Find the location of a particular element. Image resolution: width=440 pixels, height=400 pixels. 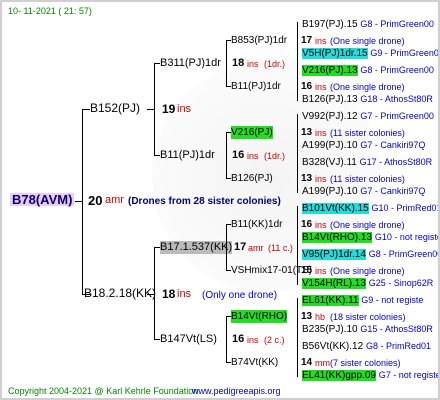

nav-el41: G7 - not registe is located at coordinates (408, 375).